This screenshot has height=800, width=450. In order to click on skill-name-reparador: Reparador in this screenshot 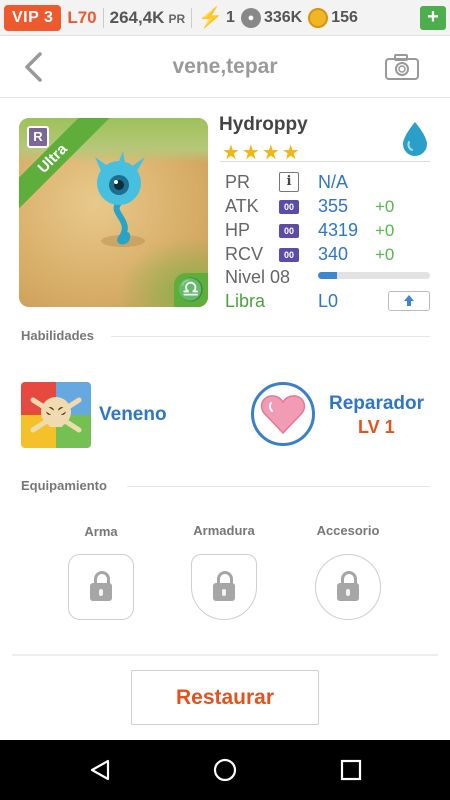, I will do `click(377, 403)`.